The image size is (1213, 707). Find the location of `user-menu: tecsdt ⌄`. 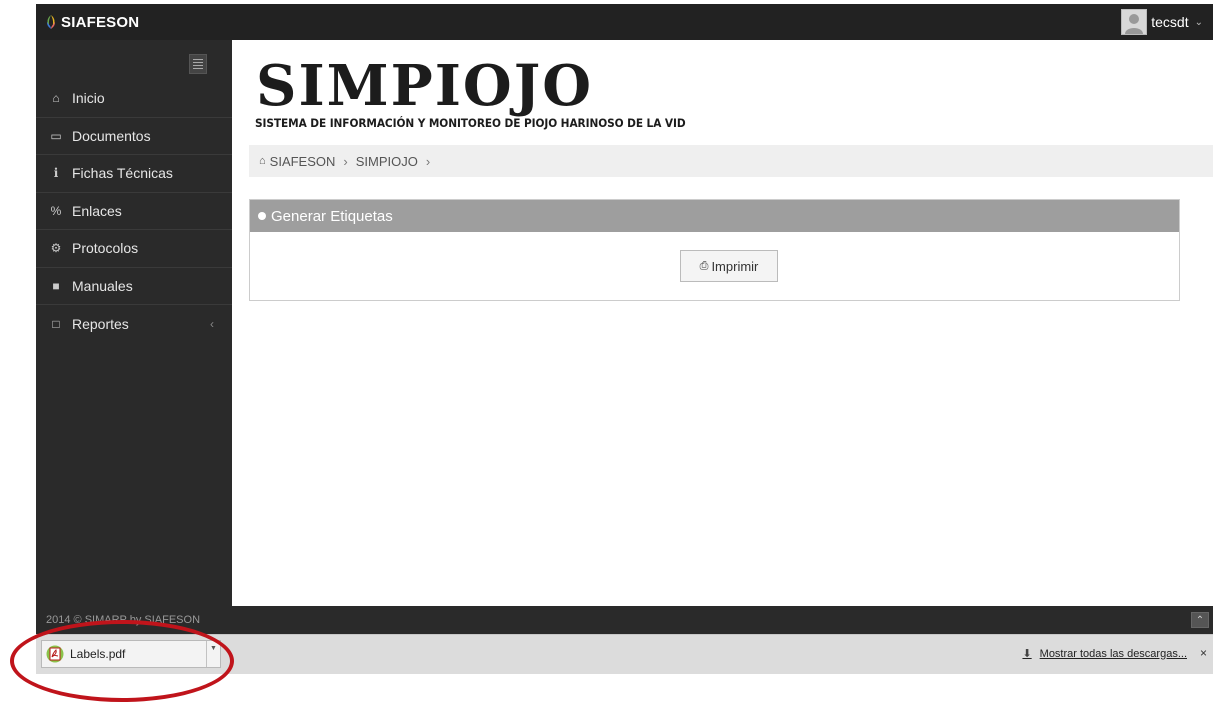

user-menu: tecsdt ⌄ is located at coordinates (1162, 22).